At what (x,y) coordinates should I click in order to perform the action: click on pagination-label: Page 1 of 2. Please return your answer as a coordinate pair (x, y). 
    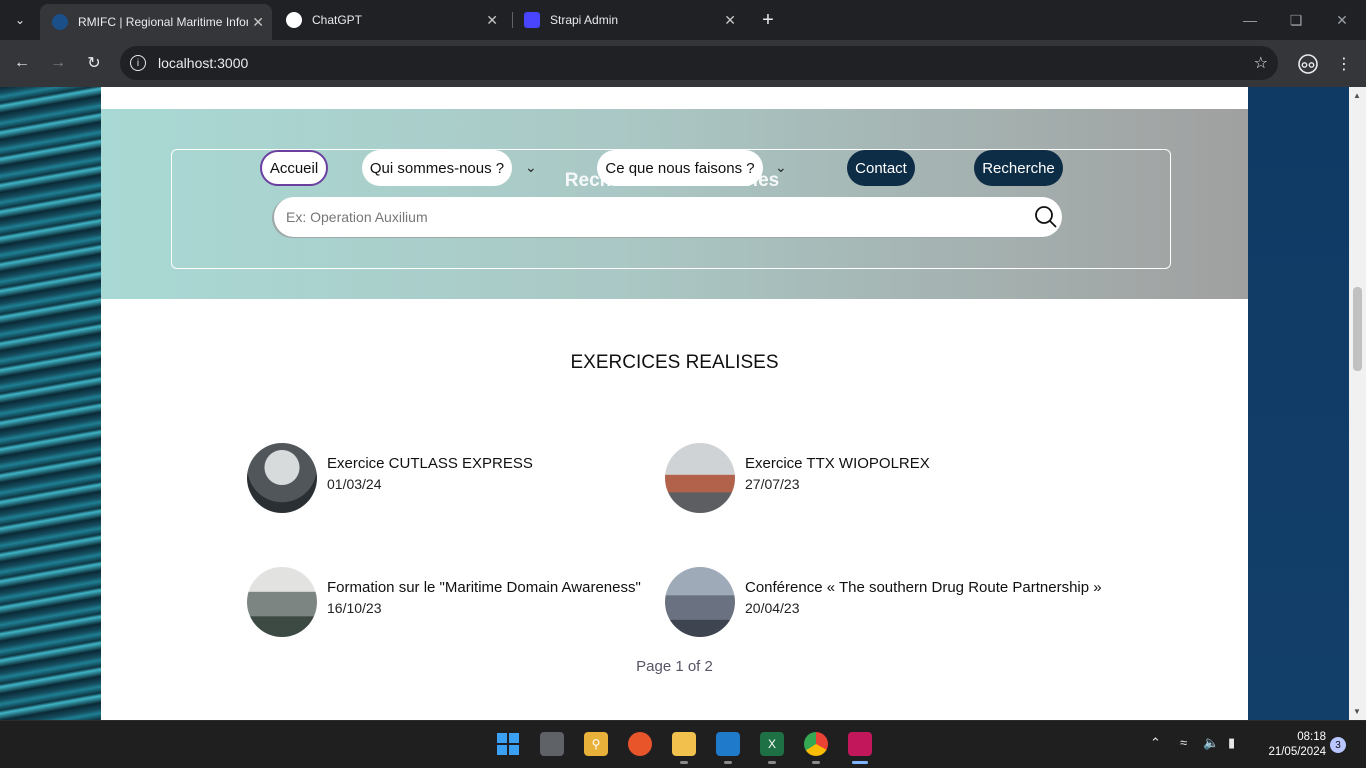
    Looking at the image, I should click on (674, 666).